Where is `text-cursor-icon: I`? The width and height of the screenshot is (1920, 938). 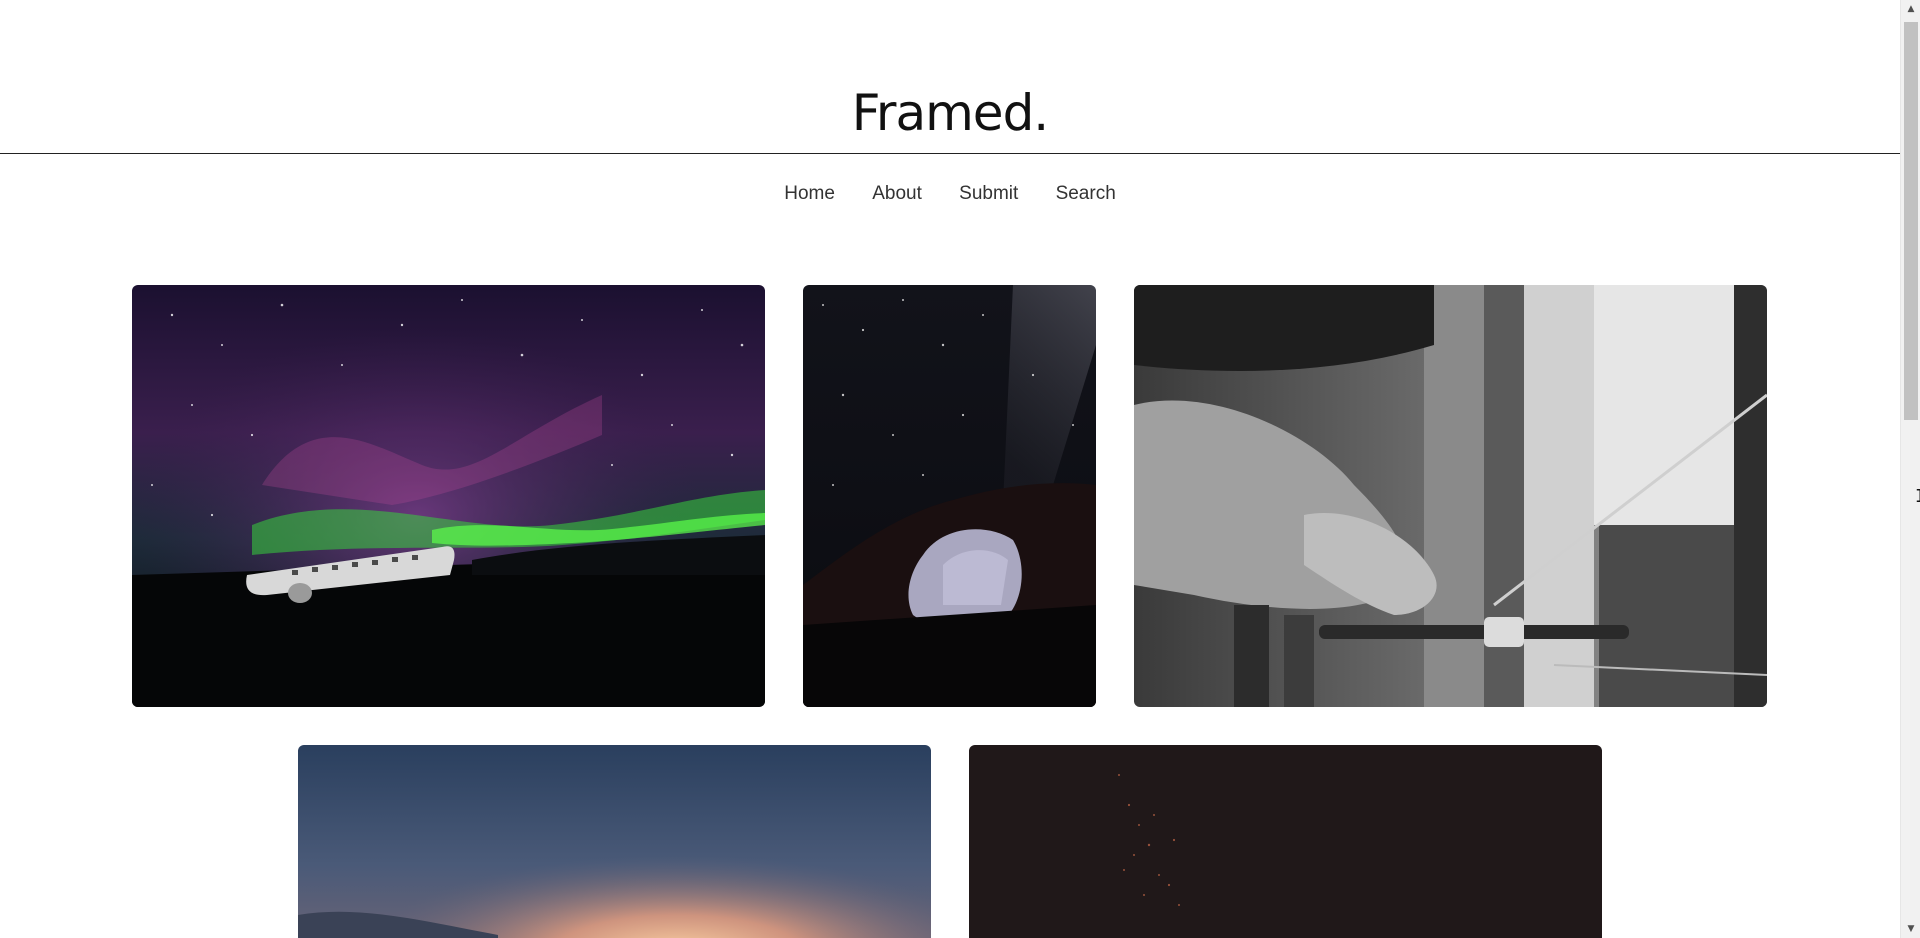
text-cursor-icon: I is located at coordinates (1917, 496).